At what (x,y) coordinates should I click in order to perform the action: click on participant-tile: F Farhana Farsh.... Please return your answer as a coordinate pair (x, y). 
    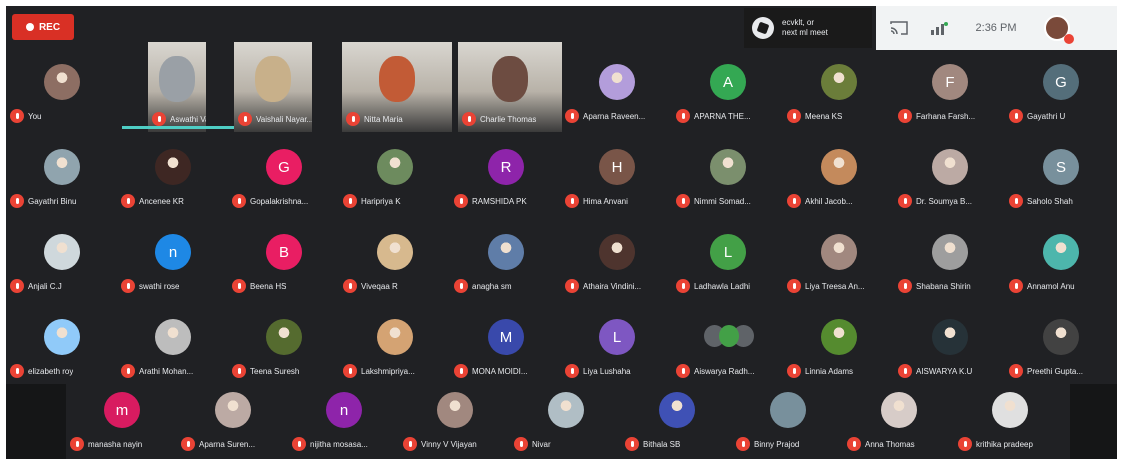
    Looking at the image, I should click on (950, 89).